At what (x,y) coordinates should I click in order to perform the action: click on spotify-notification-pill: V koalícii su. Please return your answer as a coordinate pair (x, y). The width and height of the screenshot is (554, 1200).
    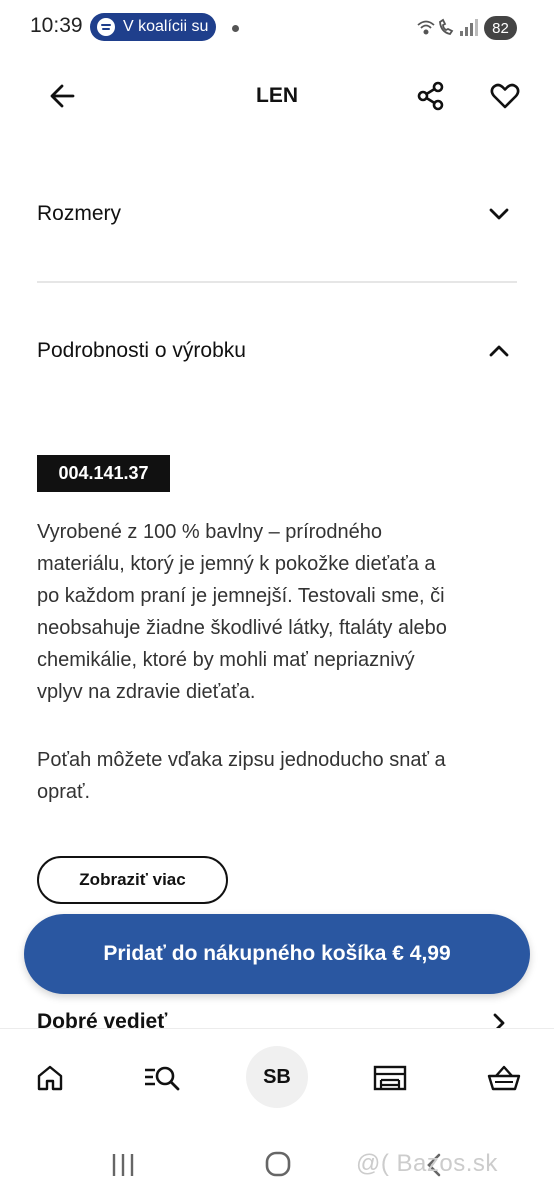
    Looking at the image, I should click on (153, 27).